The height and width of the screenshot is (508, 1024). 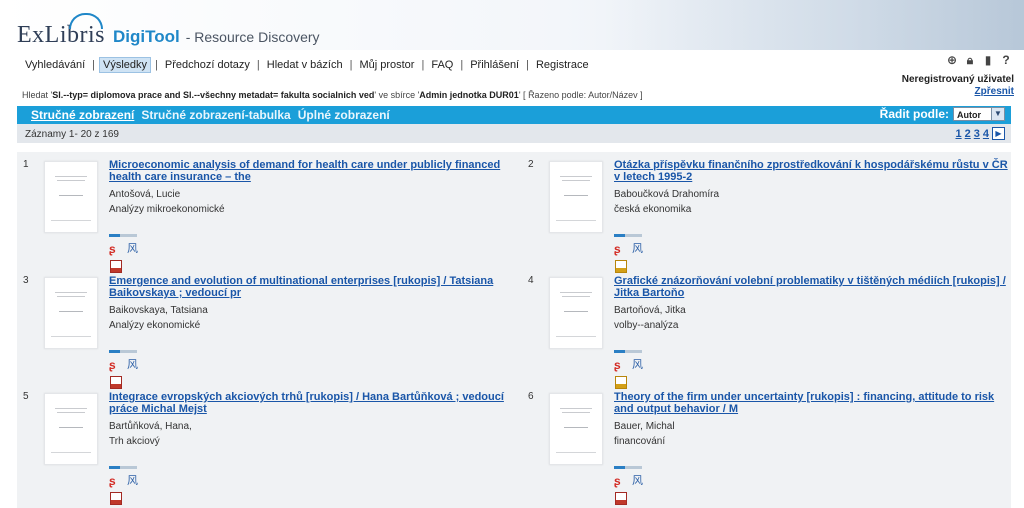 I want to click on record-author: Baikovskaya, Tatsiana, so click(x=158, y=310).